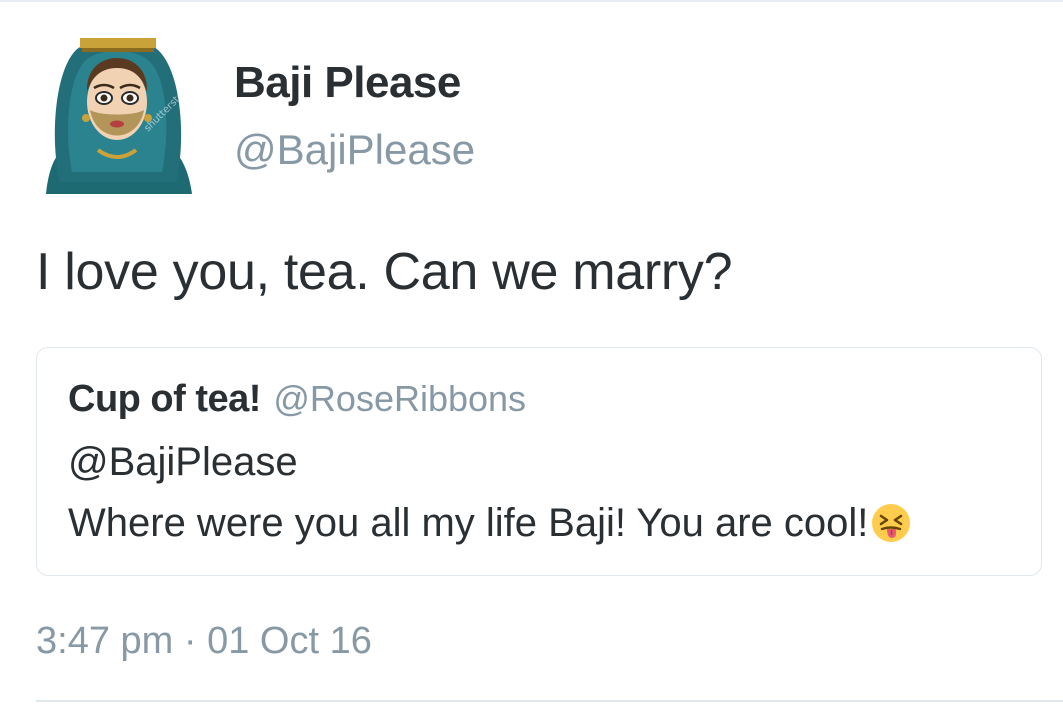 The height and width of the screenshot is (708, 1063). I want to click on avatar-hijab-woman-icon: shutterstock, so click(117, 113).